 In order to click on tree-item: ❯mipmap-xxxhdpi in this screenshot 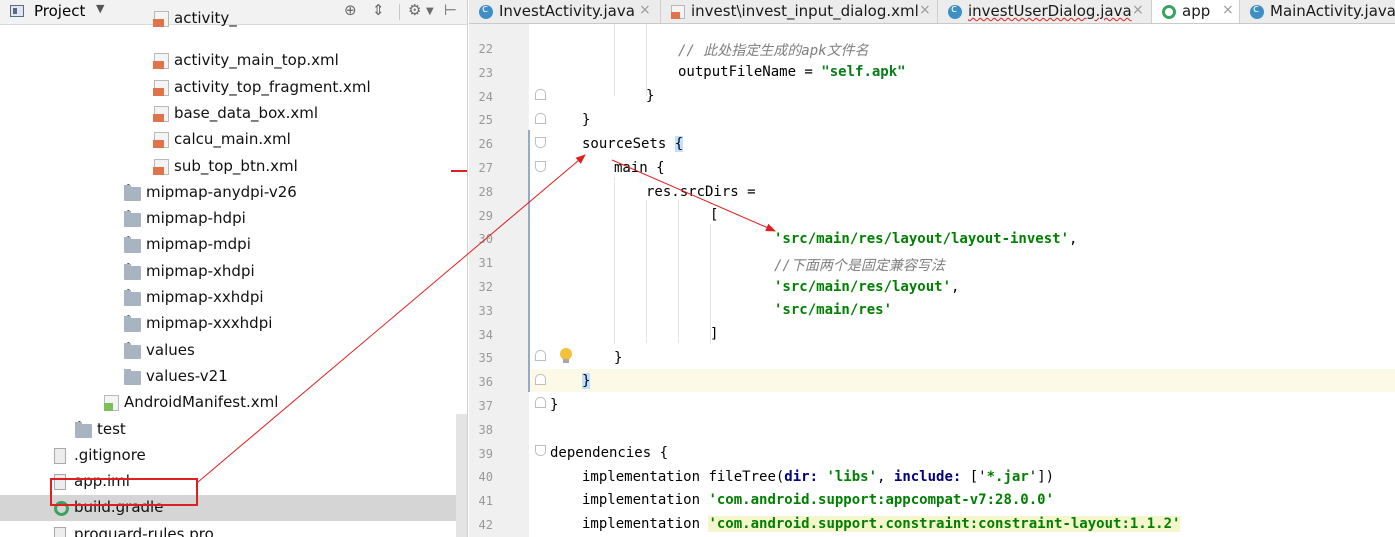, I will do `click(233, 324)`.